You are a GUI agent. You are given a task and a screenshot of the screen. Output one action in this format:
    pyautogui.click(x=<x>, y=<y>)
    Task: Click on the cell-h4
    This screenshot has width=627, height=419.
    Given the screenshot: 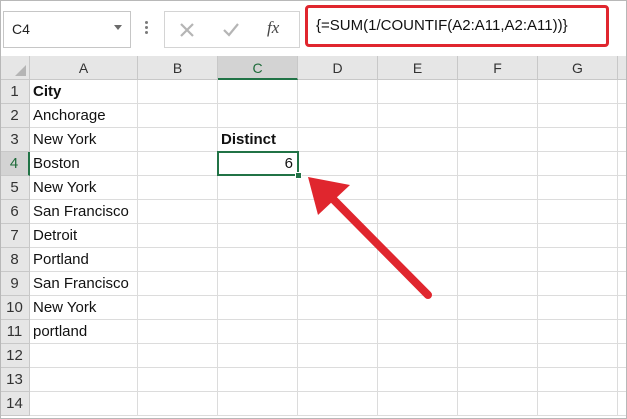 What is the action you would take?
    pyautogui.click(x=622, y=164)
    